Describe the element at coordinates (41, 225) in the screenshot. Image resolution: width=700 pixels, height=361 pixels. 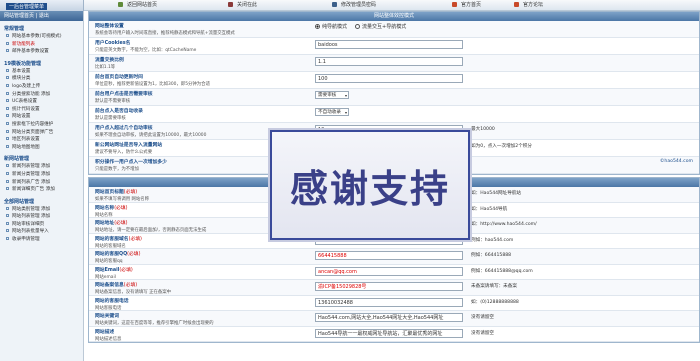
I see `sidebar-item: 网站审核详细页` at that location.